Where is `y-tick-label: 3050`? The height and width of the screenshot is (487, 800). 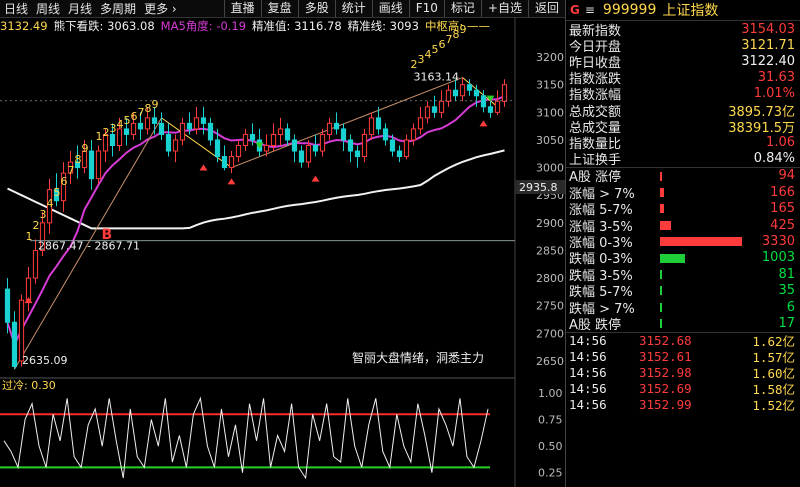 y-tick-label: 3050 is located at coordinates (550, 140).